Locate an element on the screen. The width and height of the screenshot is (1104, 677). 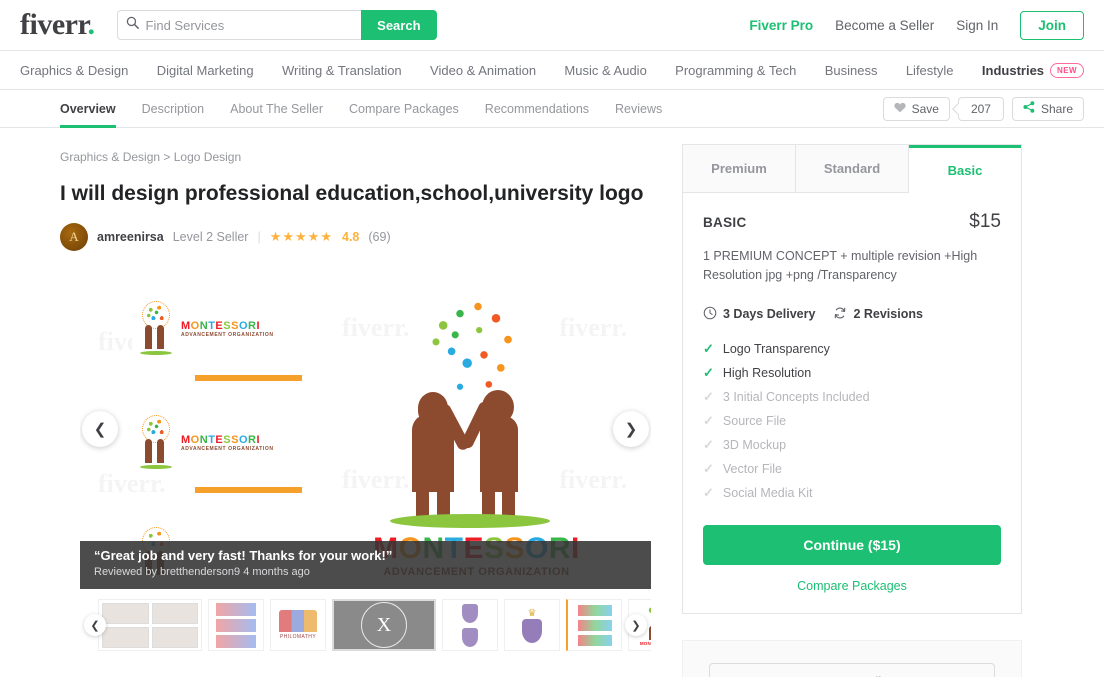
thumbnails-prev-button: ❮ is located at coordinates (95, 625).